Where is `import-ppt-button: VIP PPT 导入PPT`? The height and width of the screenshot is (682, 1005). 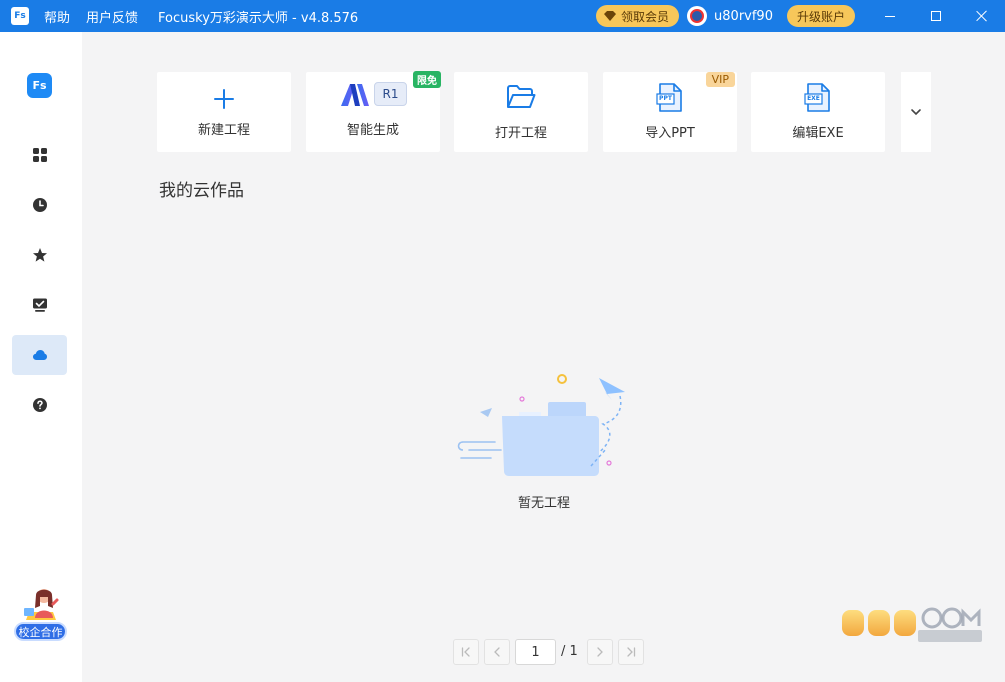
import-ppt-button: VIP PPT 导入PPT is located at coordinates (670, 112).